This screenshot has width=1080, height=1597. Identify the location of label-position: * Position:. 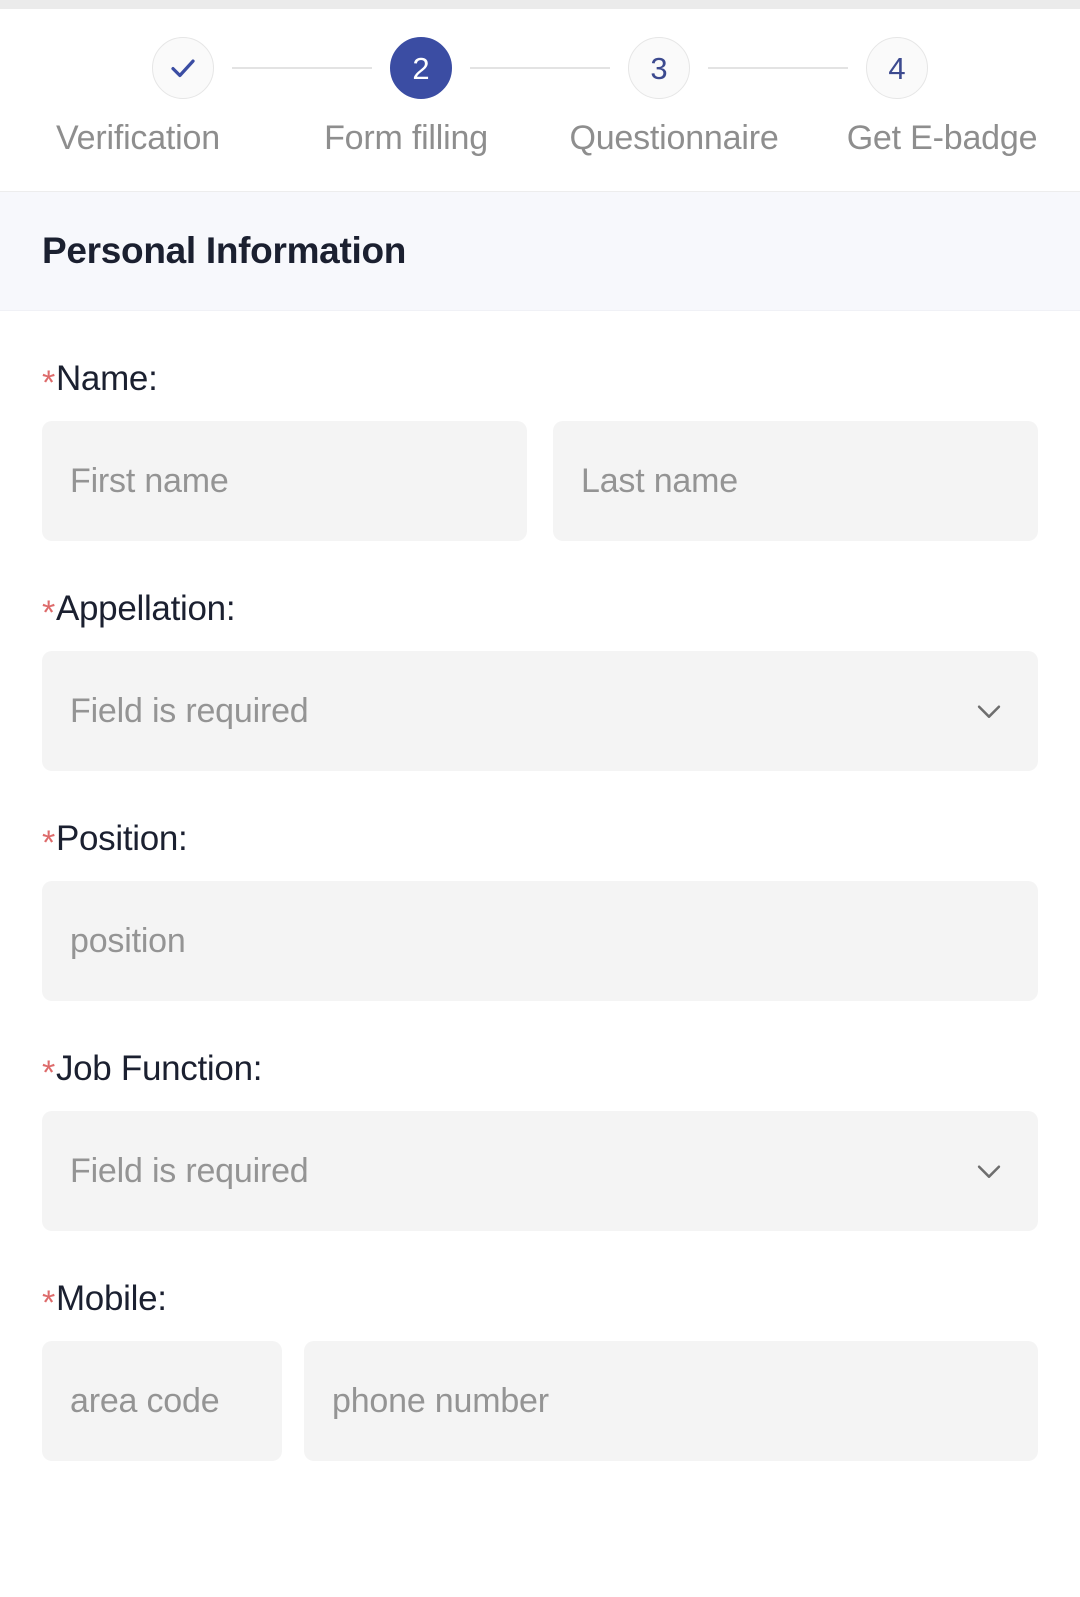
(540, 840).